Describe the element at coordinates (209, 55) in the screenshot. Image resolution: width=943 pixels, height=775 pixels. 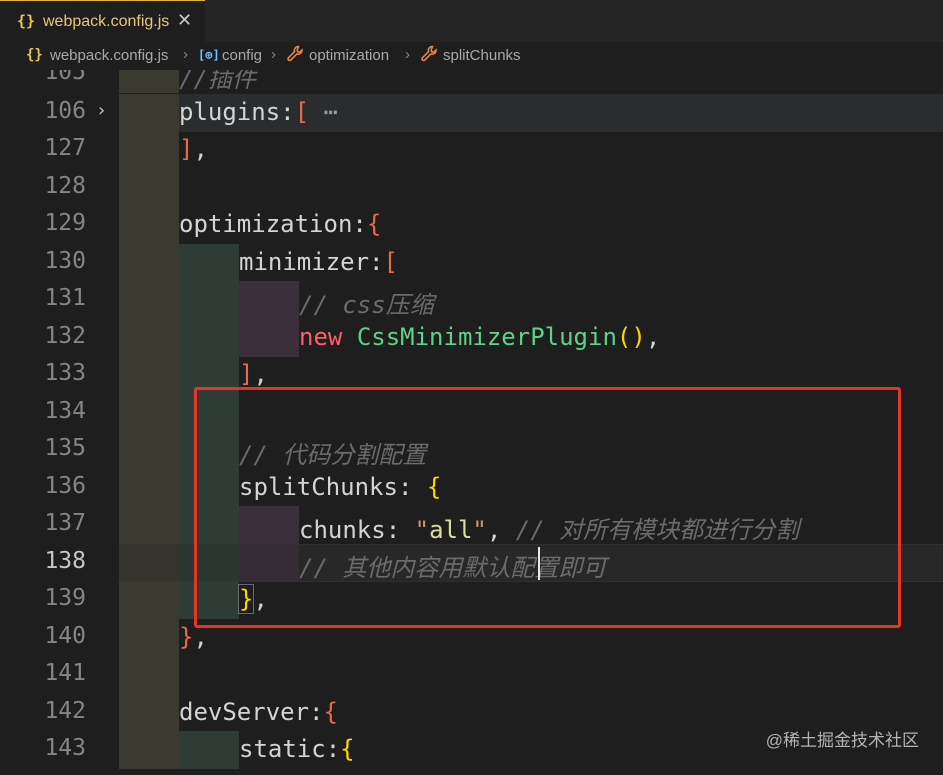
I see `object-icon: [⊕]` at that location.